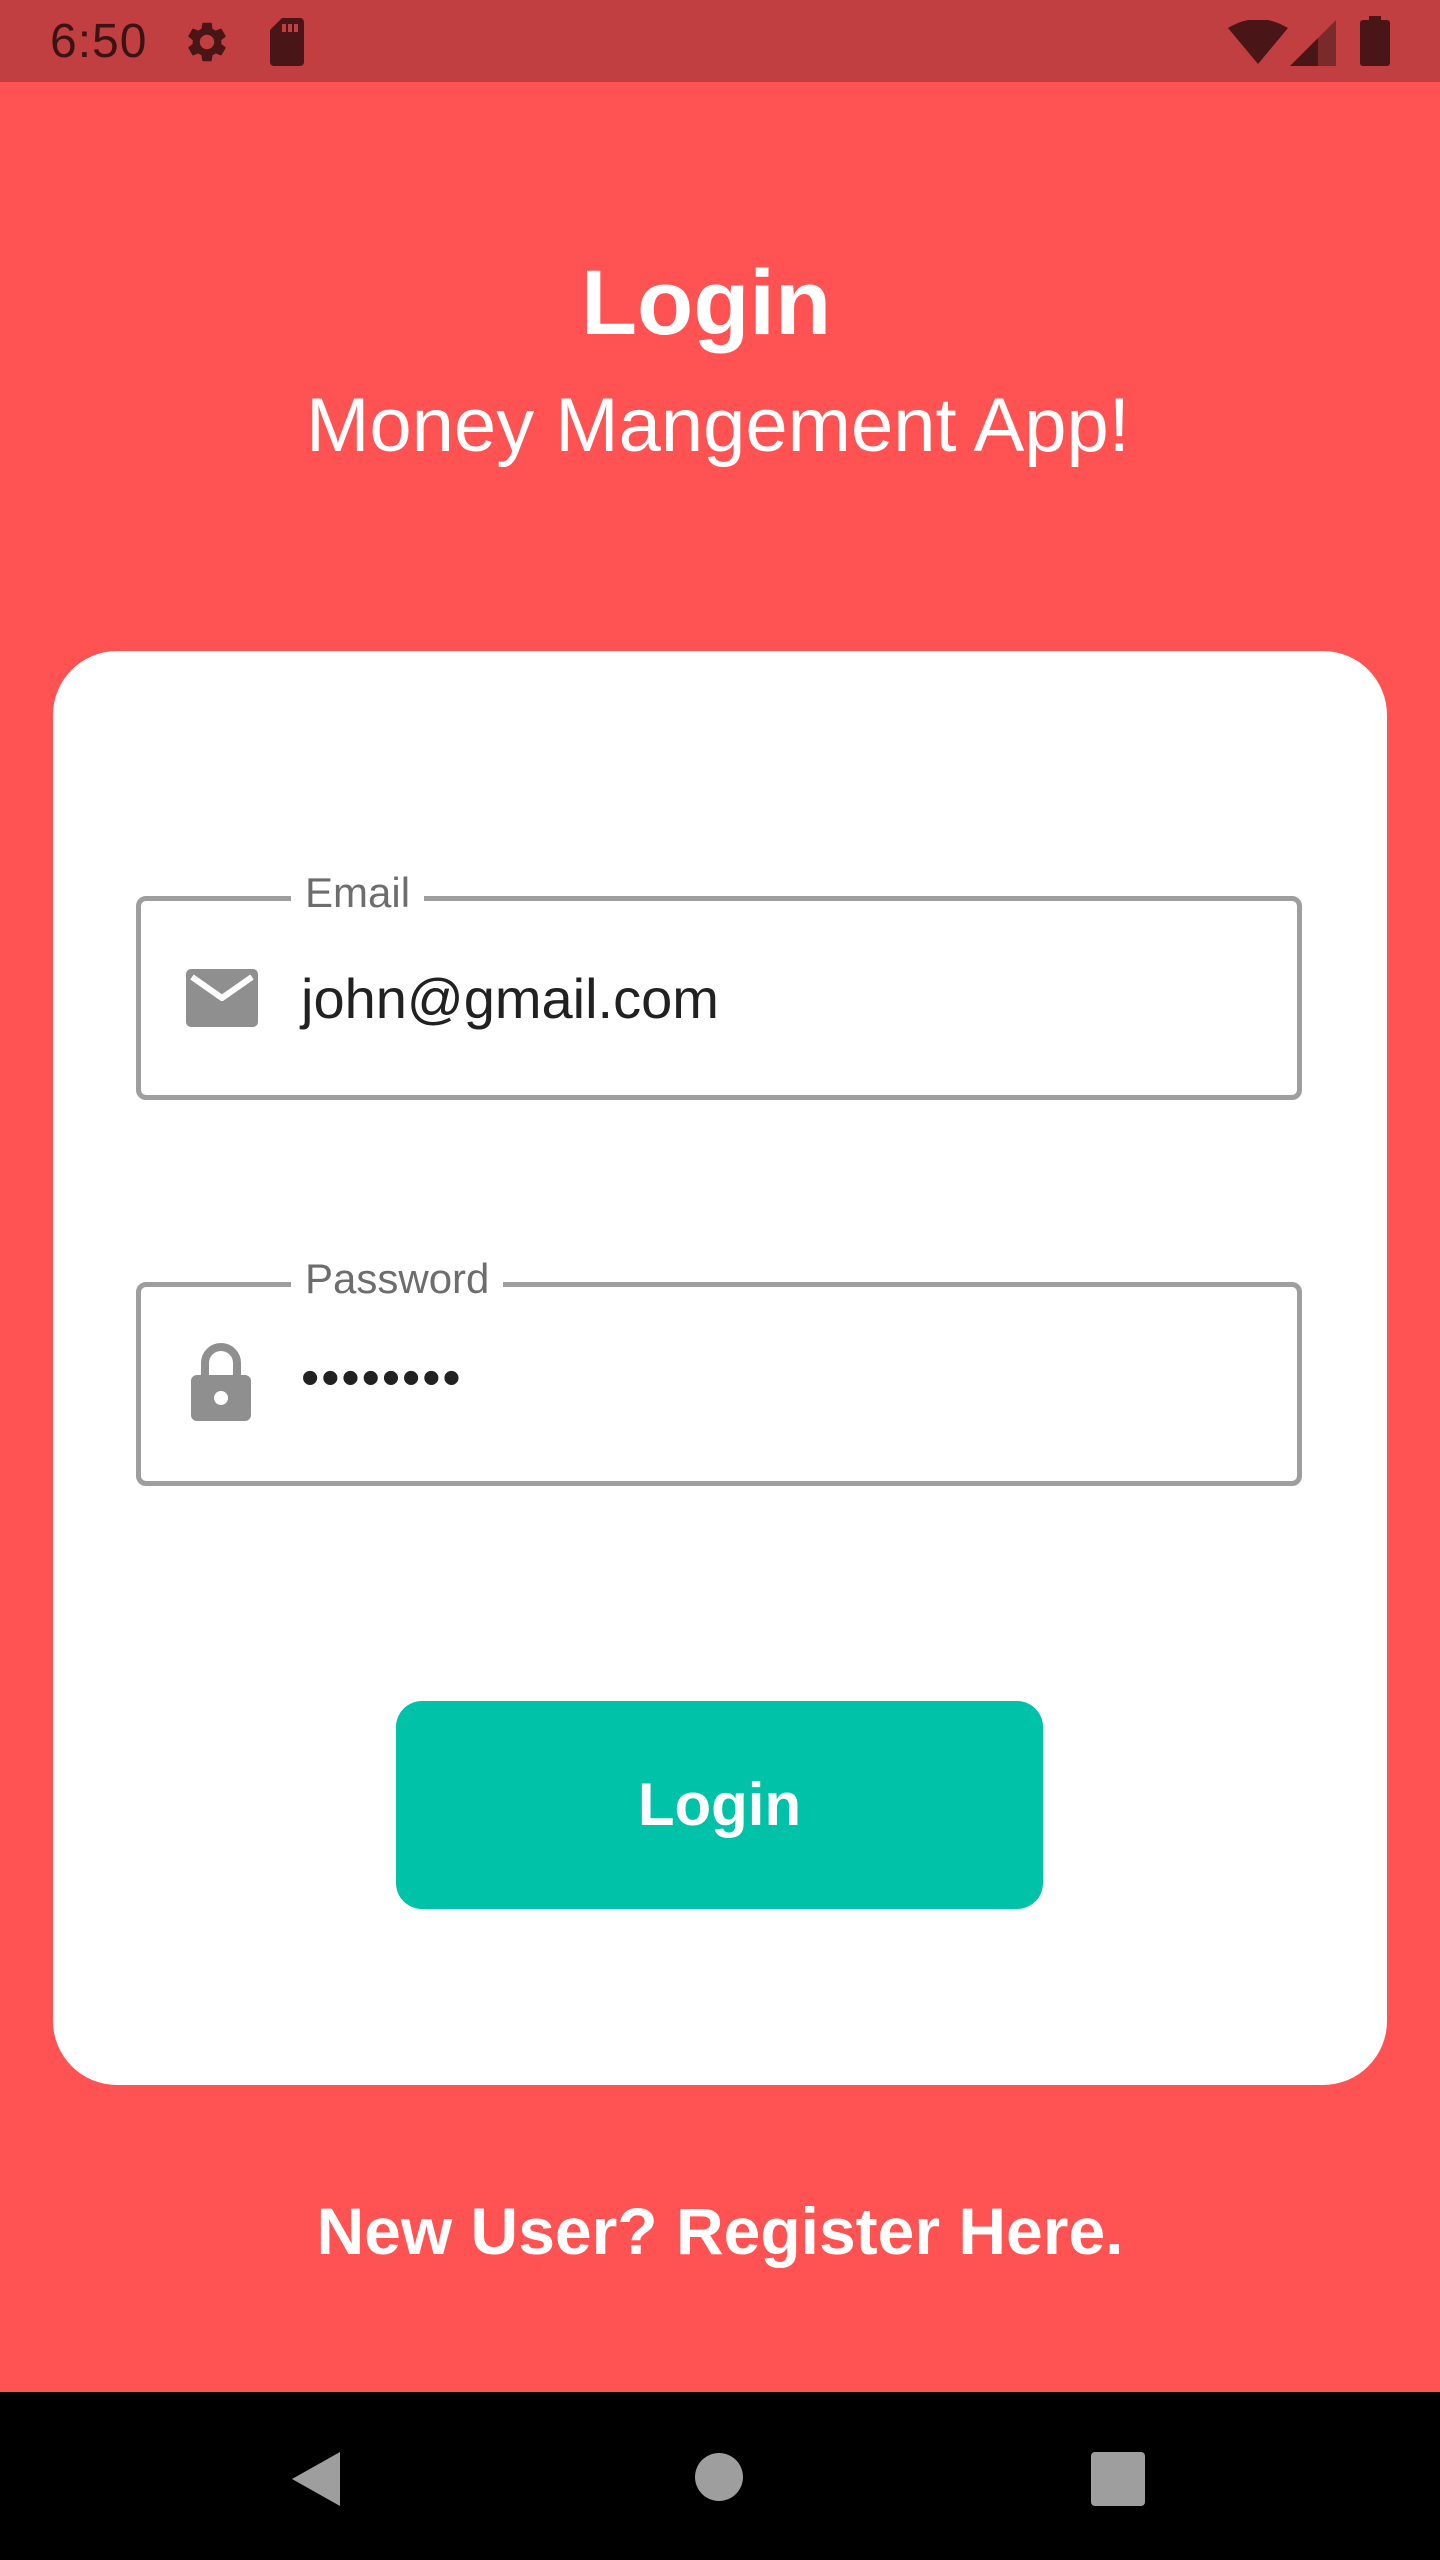 The image size is (1440, 2560). I want to click on status-time: 6:50, so click(99, 41).